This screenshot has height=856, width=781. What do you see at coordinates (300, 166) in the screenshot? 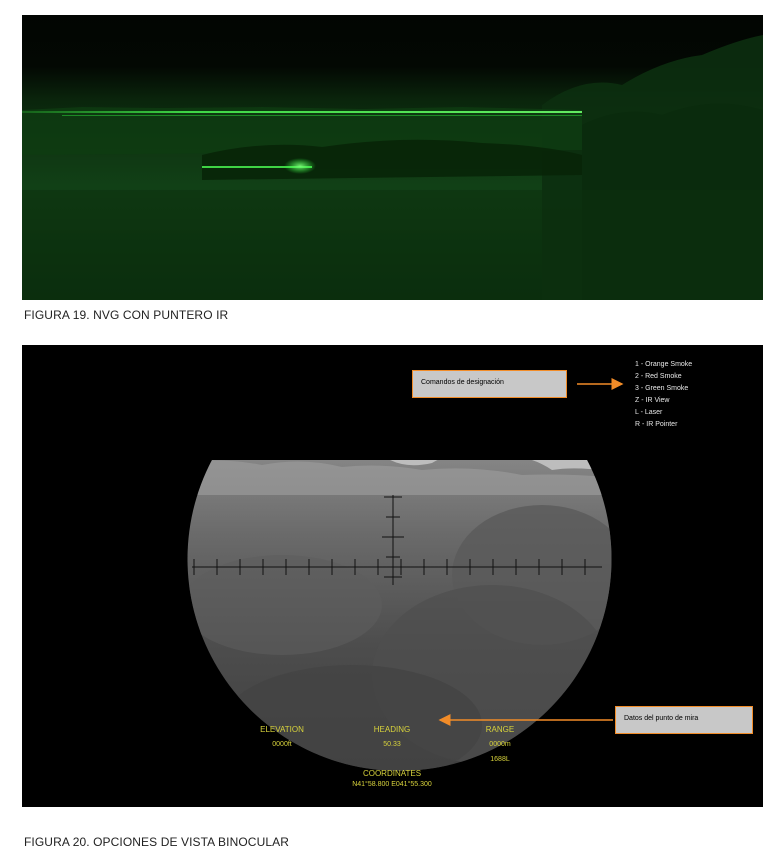
I see `ir-pointer-glow` at bounding box center [300, 166].